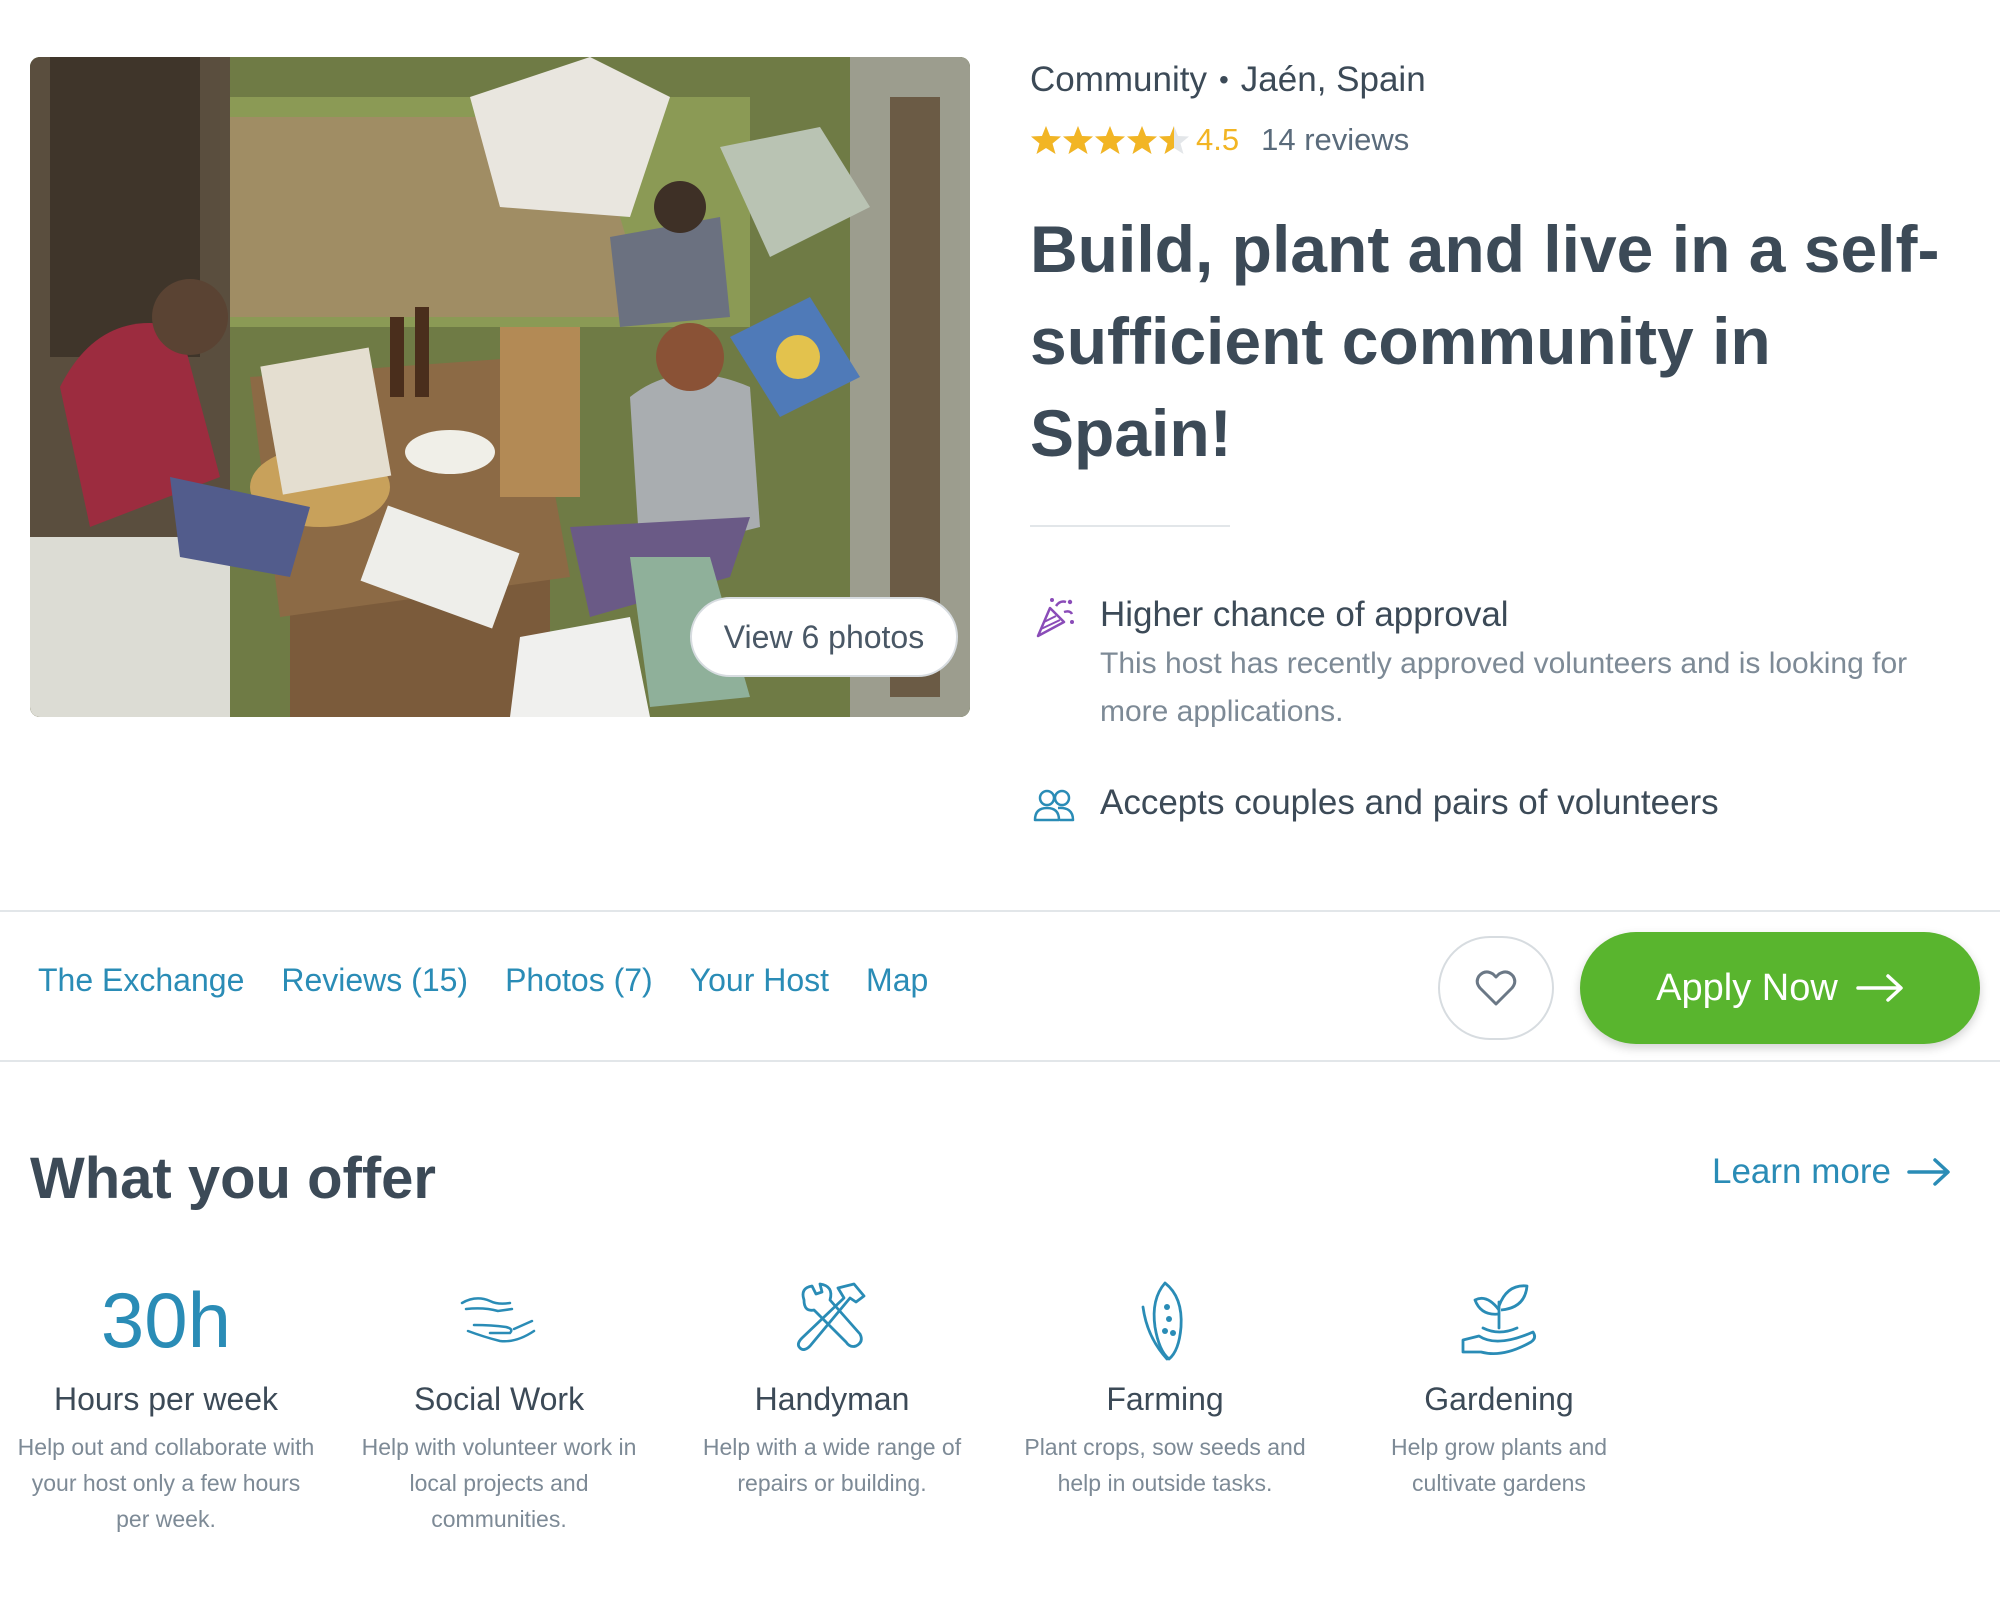  I want to click on apply-now-button: Apply Now, so click(1780, 988).